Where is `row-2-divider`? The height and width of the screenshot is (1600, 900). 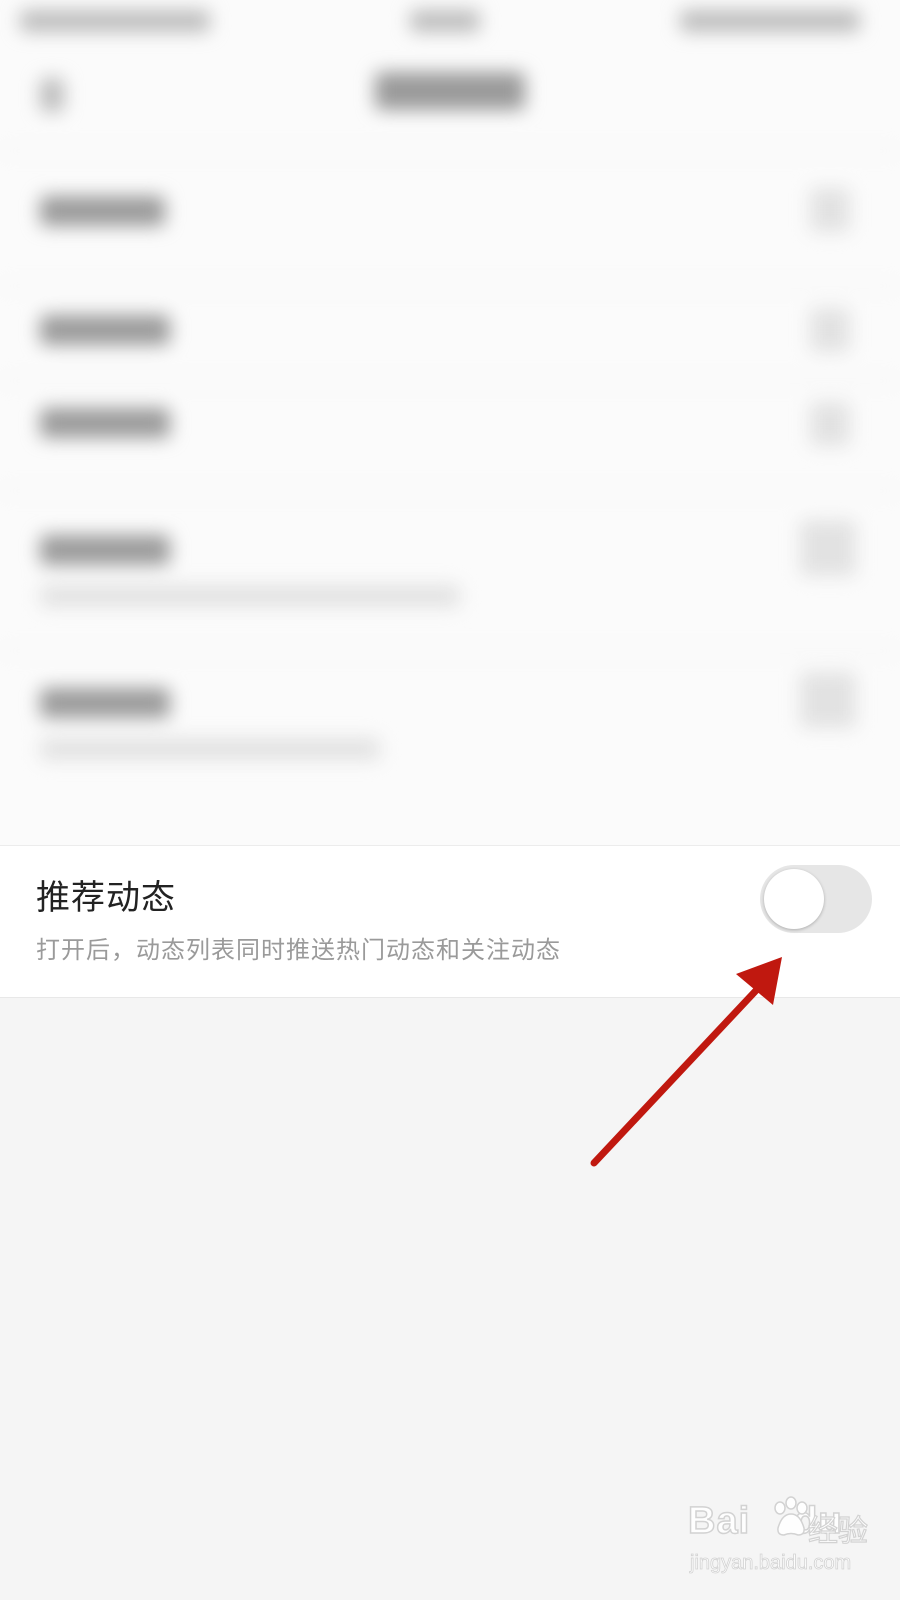 row-2-divider is located at coordinates (450, 381).